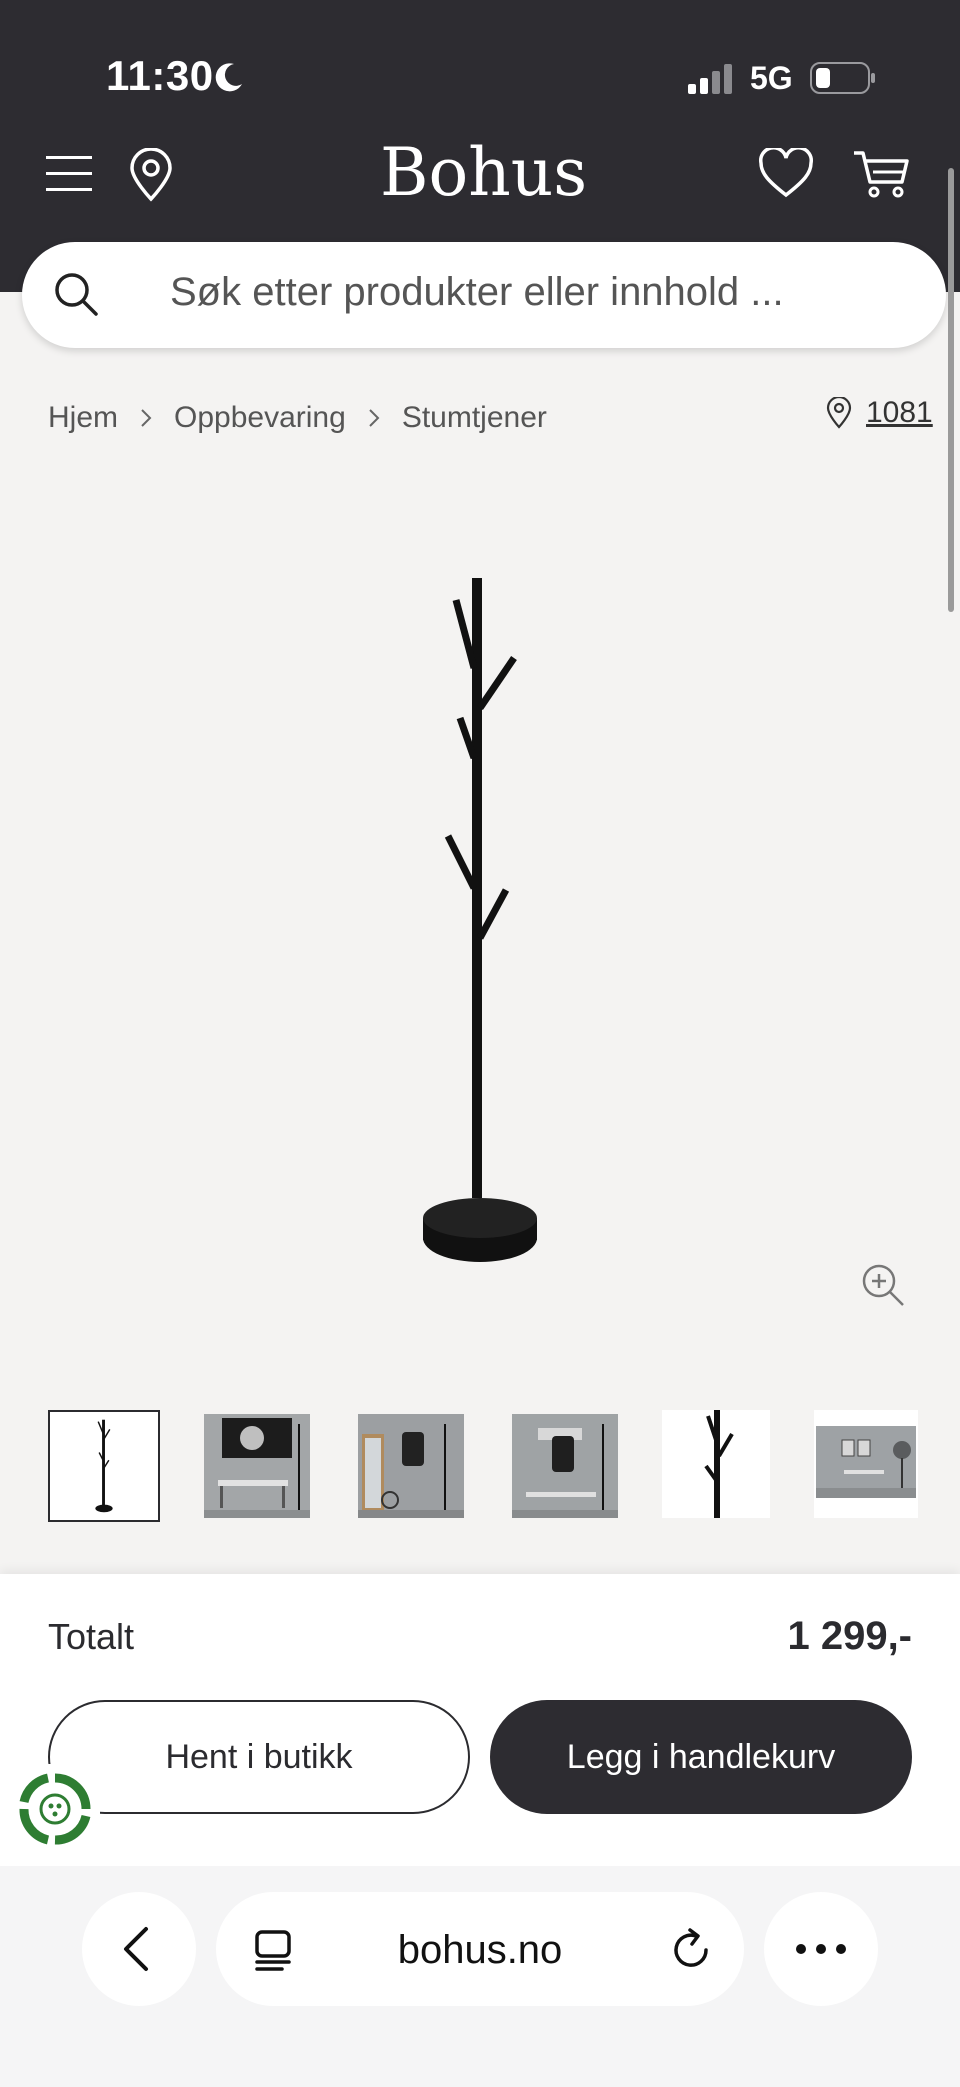 The image size is (960, 2087). What do you see at coordinates (228, 77) in the screenshot?
I see `moon-icon` at bounding box center [228, 77].